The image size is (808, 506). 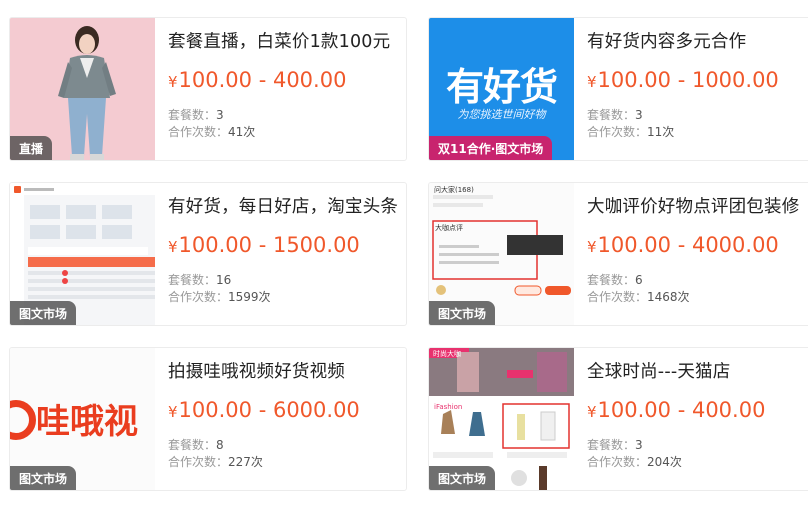 What do you see at coordinates (668, 297) in the screenshot?
I see `cooperation-count-value: 1468次` at bounding box center [668, 297].